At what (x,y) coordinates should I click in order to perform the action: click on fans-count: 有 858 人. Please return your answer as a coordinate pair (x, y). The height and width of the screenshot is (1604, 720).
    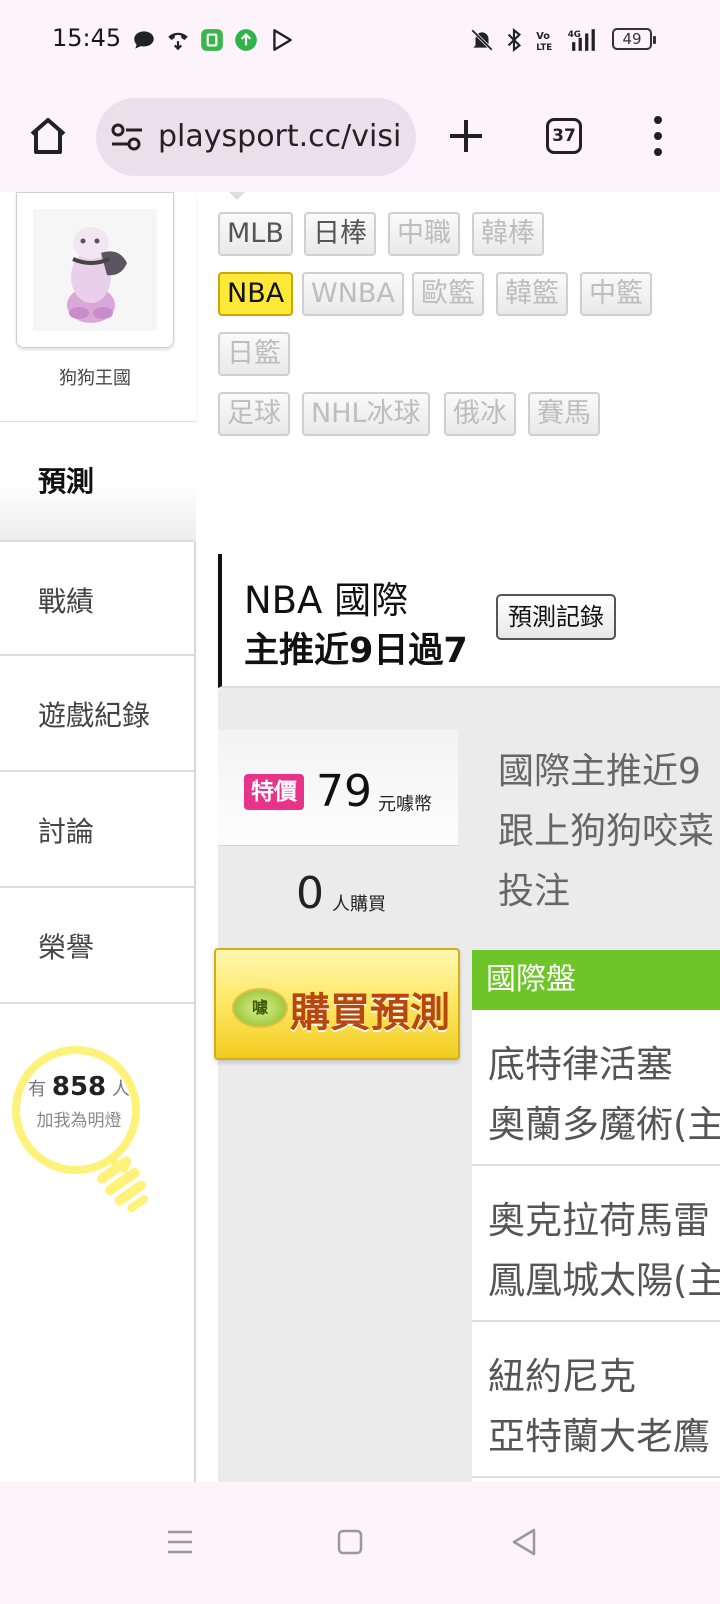
    Looking at the image, I should click on (79, 1087).